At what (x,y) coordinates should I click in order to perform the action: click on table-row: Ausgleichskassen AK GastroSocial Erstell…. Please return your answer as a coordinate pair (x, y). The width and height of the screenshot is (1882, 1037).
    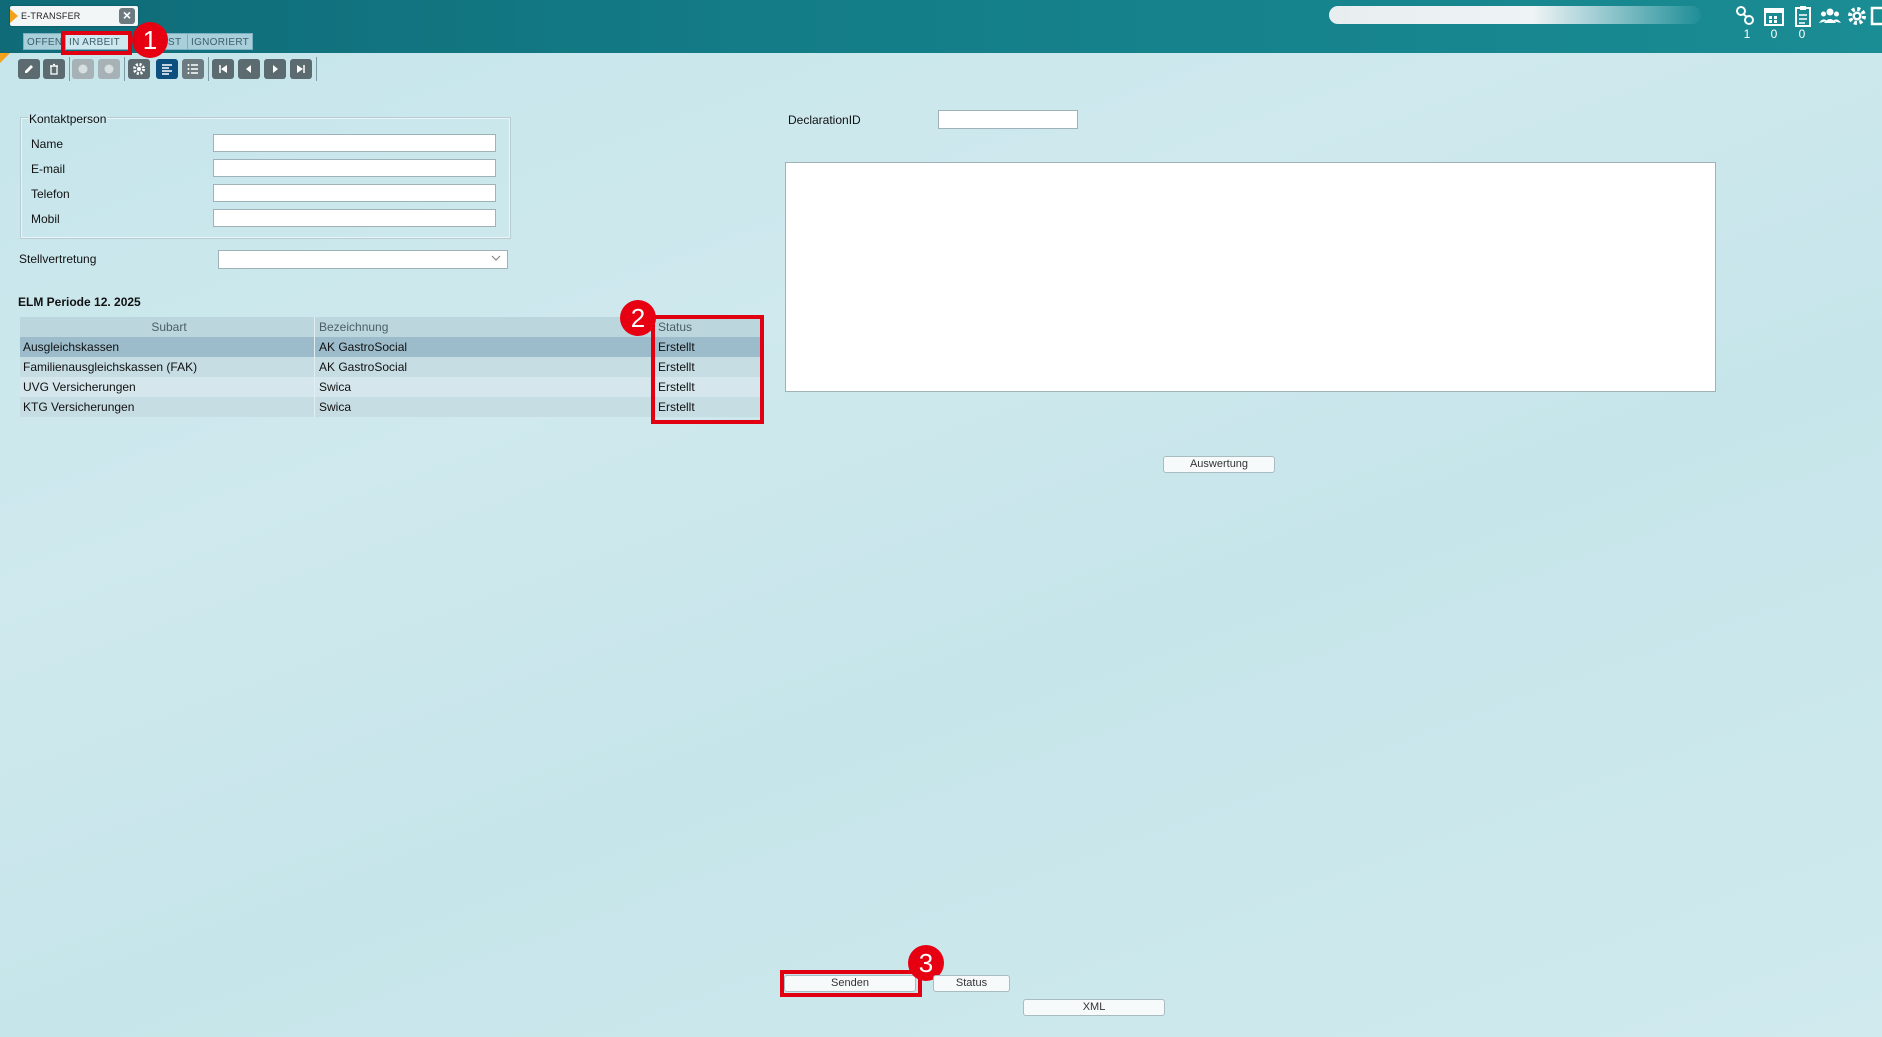
    Looking at the image, I should click on (390, 347).